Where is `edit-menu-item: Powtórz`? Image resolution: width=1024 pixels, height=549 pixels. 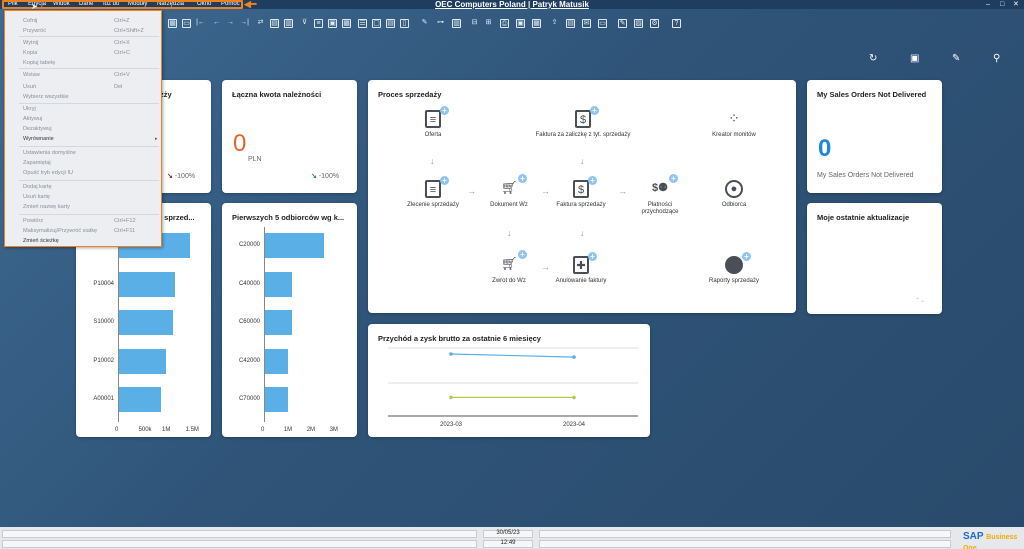
edit-menu-item: Powtórz is located at coordinates (33, 221).